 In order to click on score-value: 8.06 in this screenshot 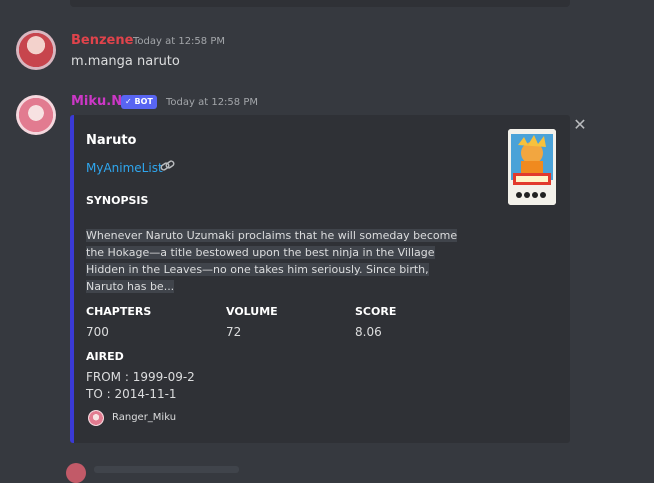, I will do `click(368, 332)`.